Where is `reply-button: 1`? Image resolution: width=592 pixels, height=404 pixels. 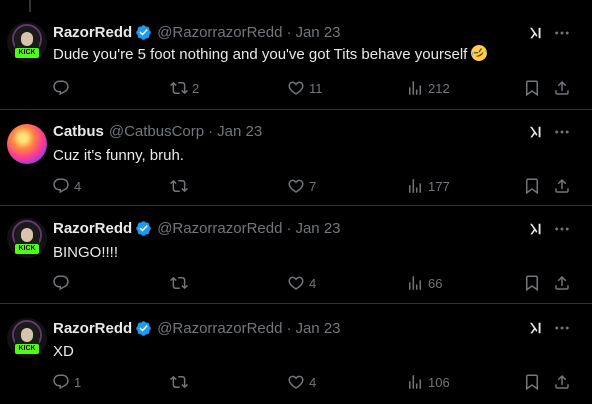 reply-button: 1 is located at coordinates (66, 382).